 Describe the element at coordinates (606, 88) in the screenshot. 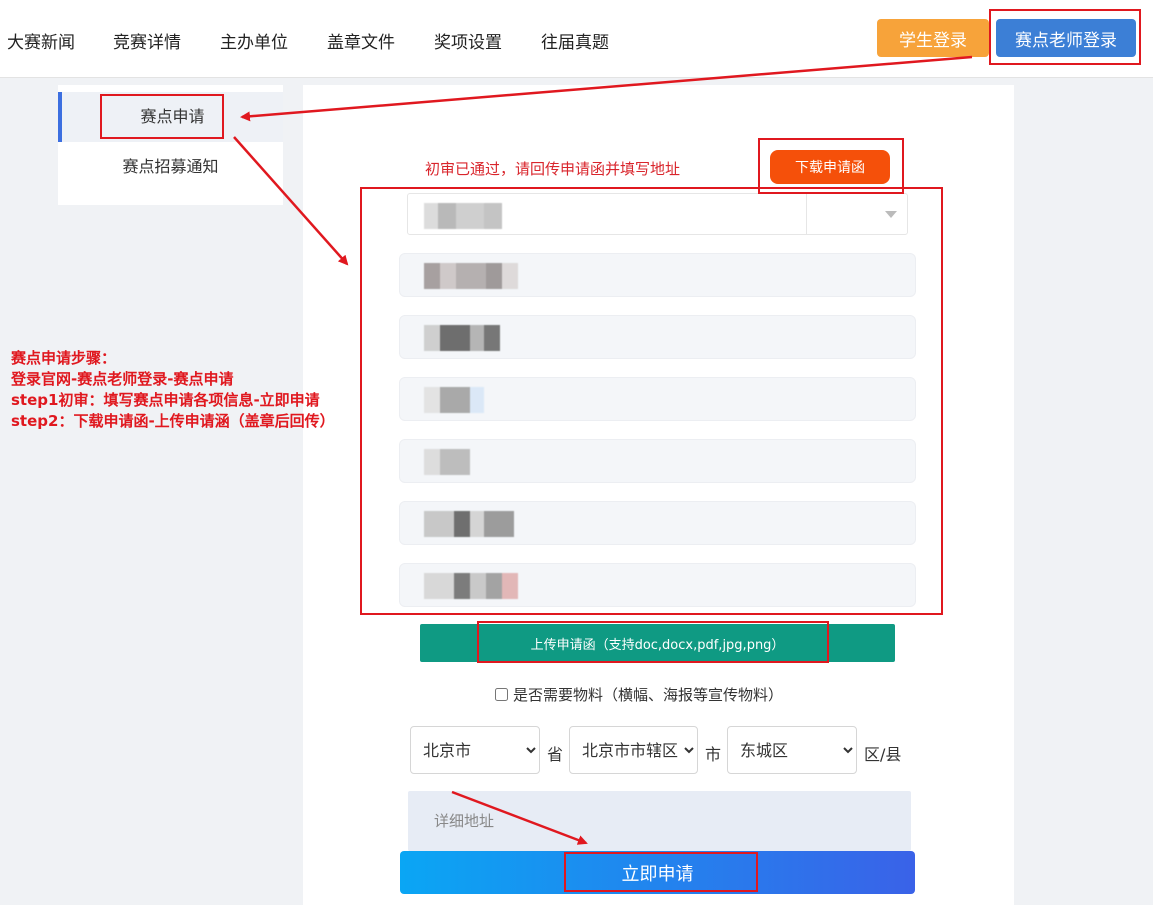

I see `arrow-login-to-sidebar` at that location.